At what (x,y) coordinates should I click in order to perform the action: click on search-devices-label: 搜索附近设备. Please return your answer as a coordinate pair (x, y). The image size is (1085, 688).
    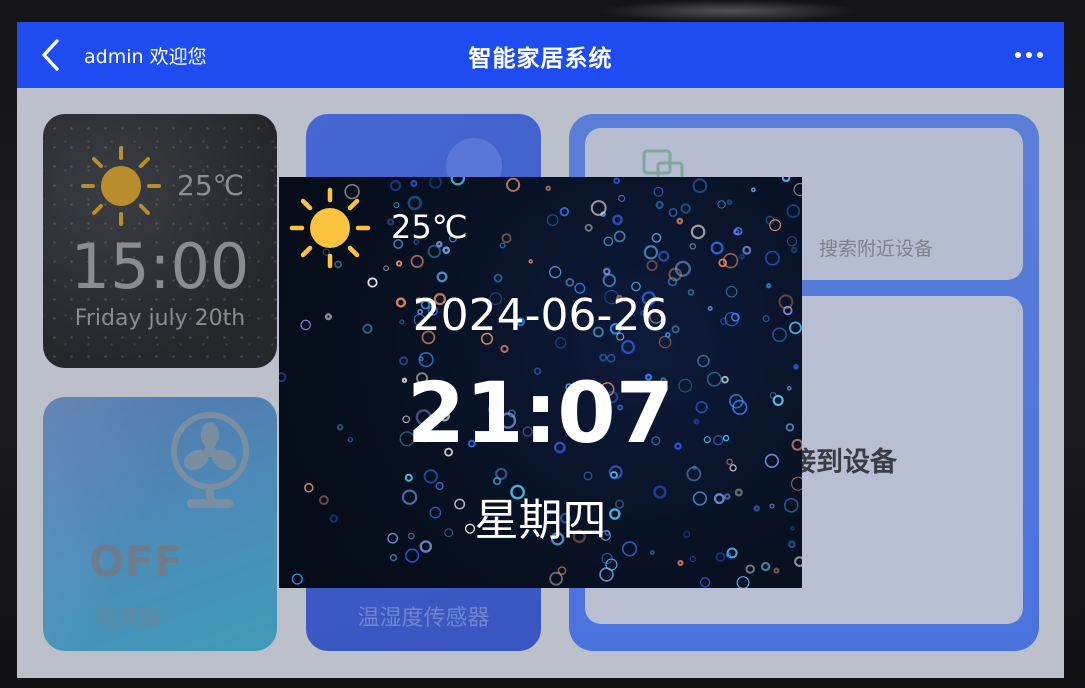
    Looking at the image, I should click on (876, 249).